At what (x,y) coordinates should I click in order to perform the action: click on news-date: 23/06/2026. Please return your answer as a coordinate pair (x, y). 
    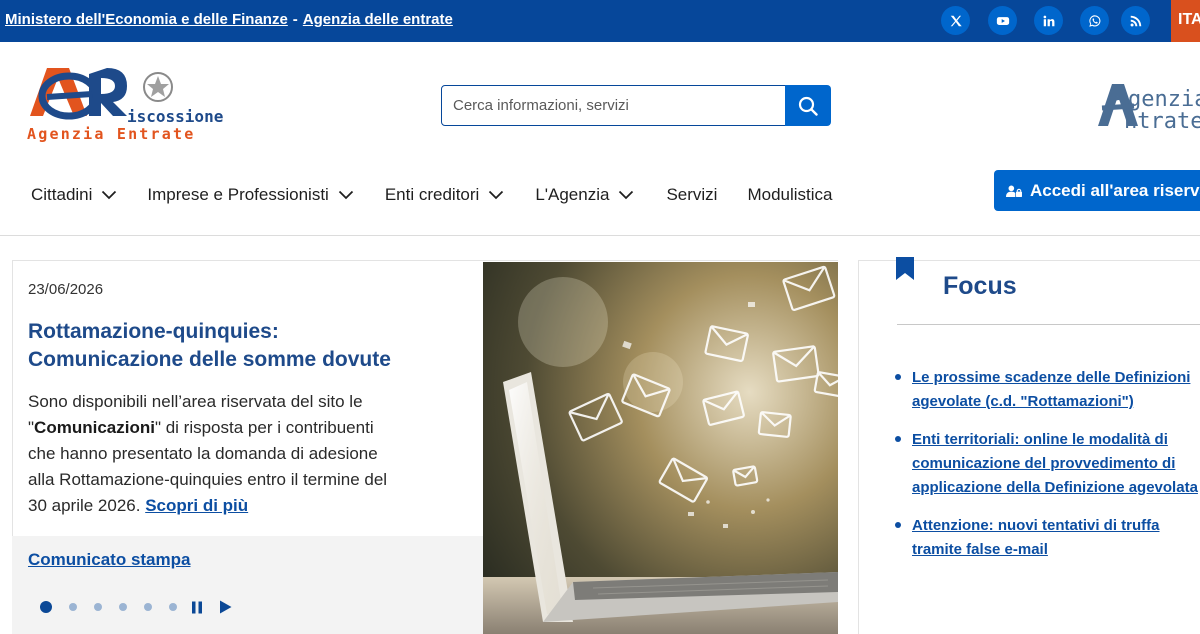
    Looking at the image, I should click on (66, 289).